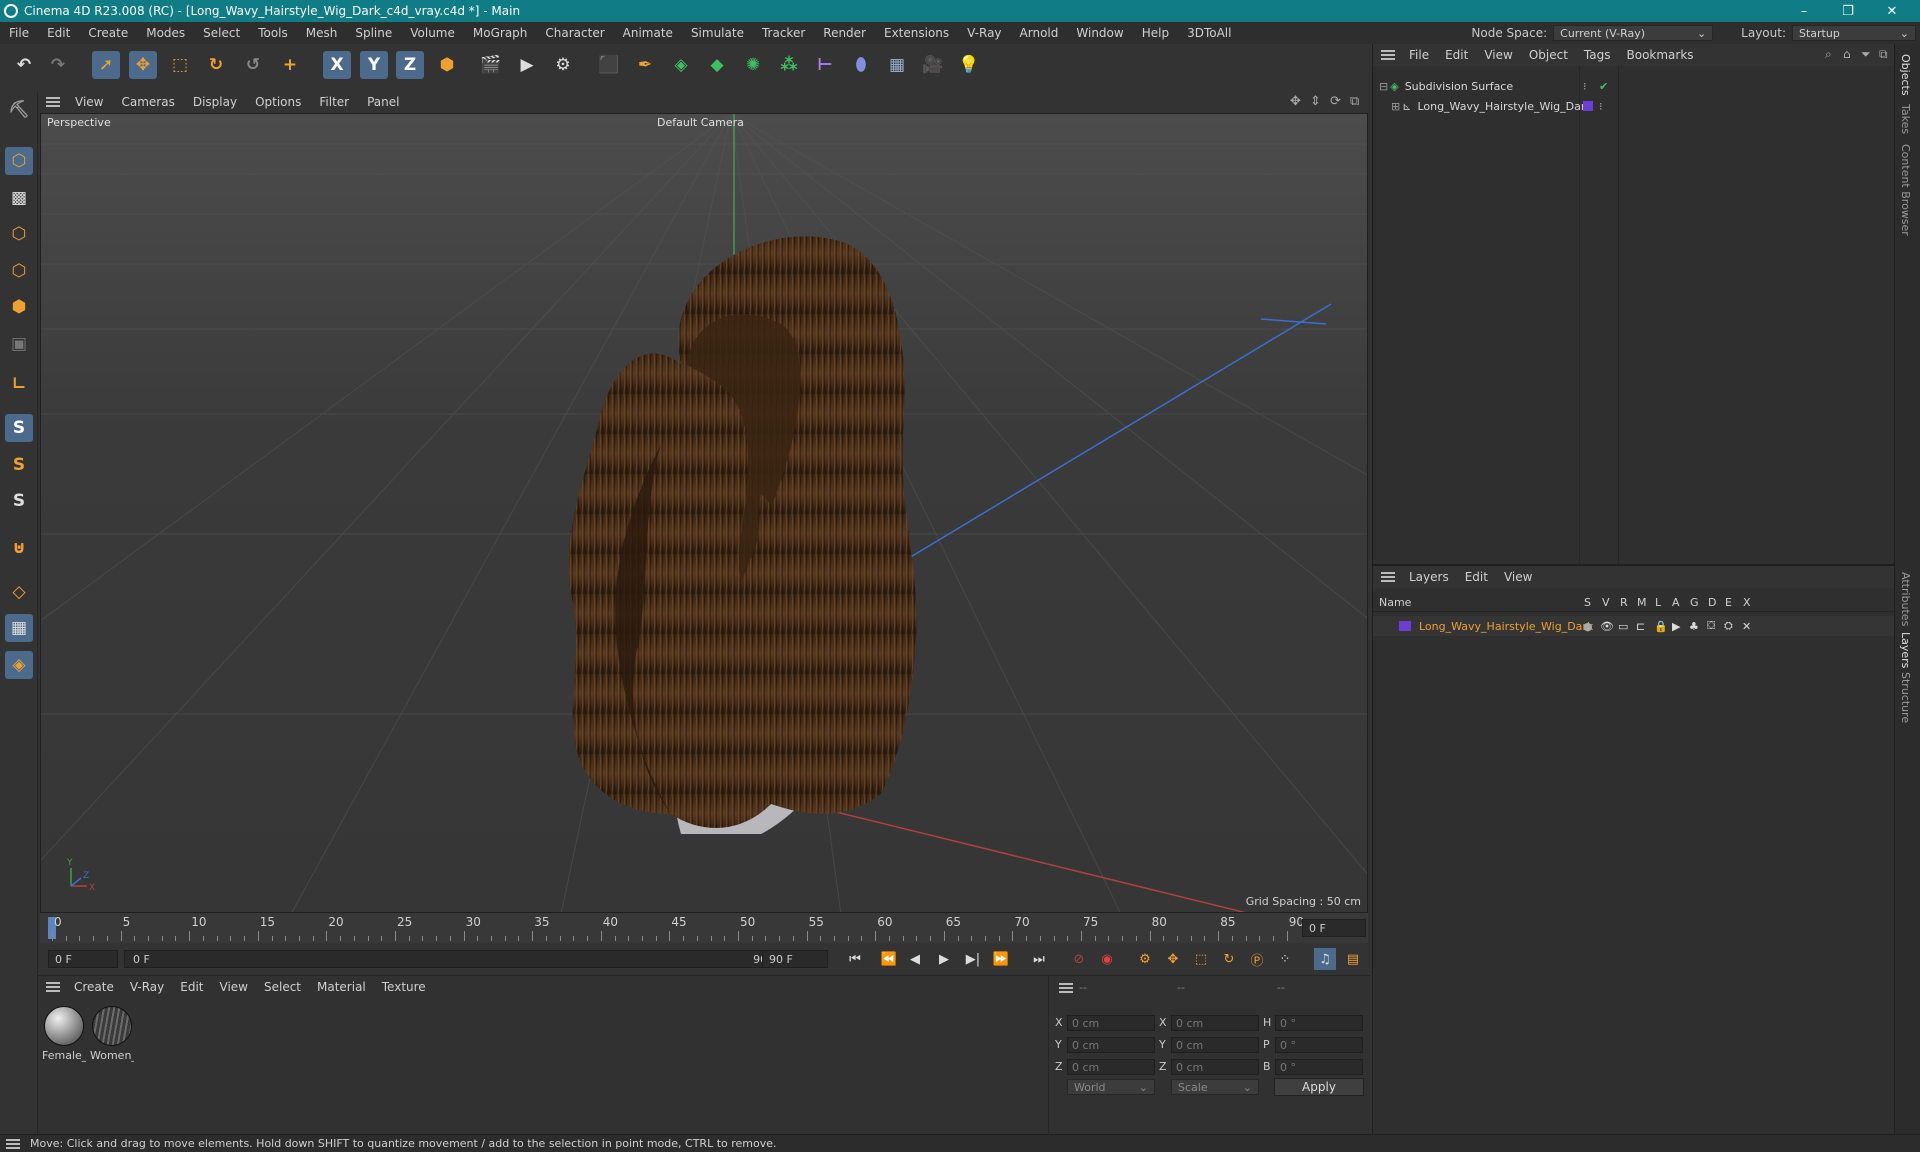 The width and height of the screenshot is (1920, 1152). I want to click on position-x-field: 0 cm, so click(1111, 1023).